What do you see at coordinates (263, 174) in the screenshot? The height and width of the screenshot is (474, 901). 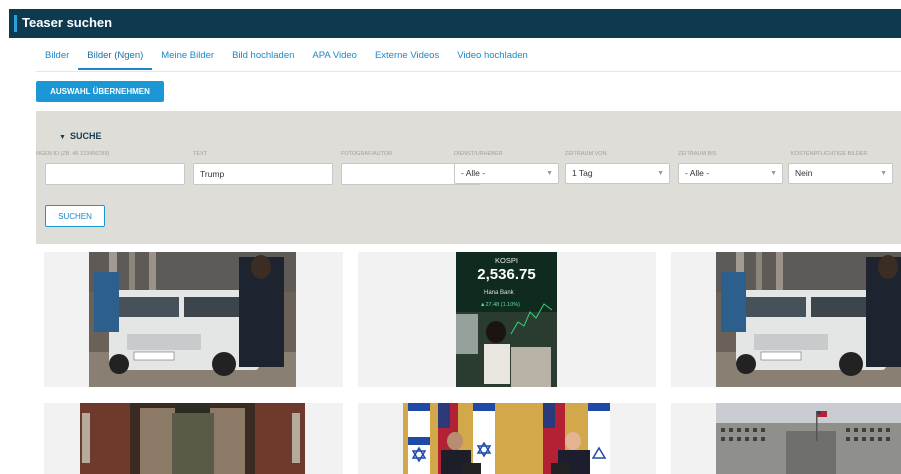 I see `text-input: Trump` at bounding box center [263, 174].